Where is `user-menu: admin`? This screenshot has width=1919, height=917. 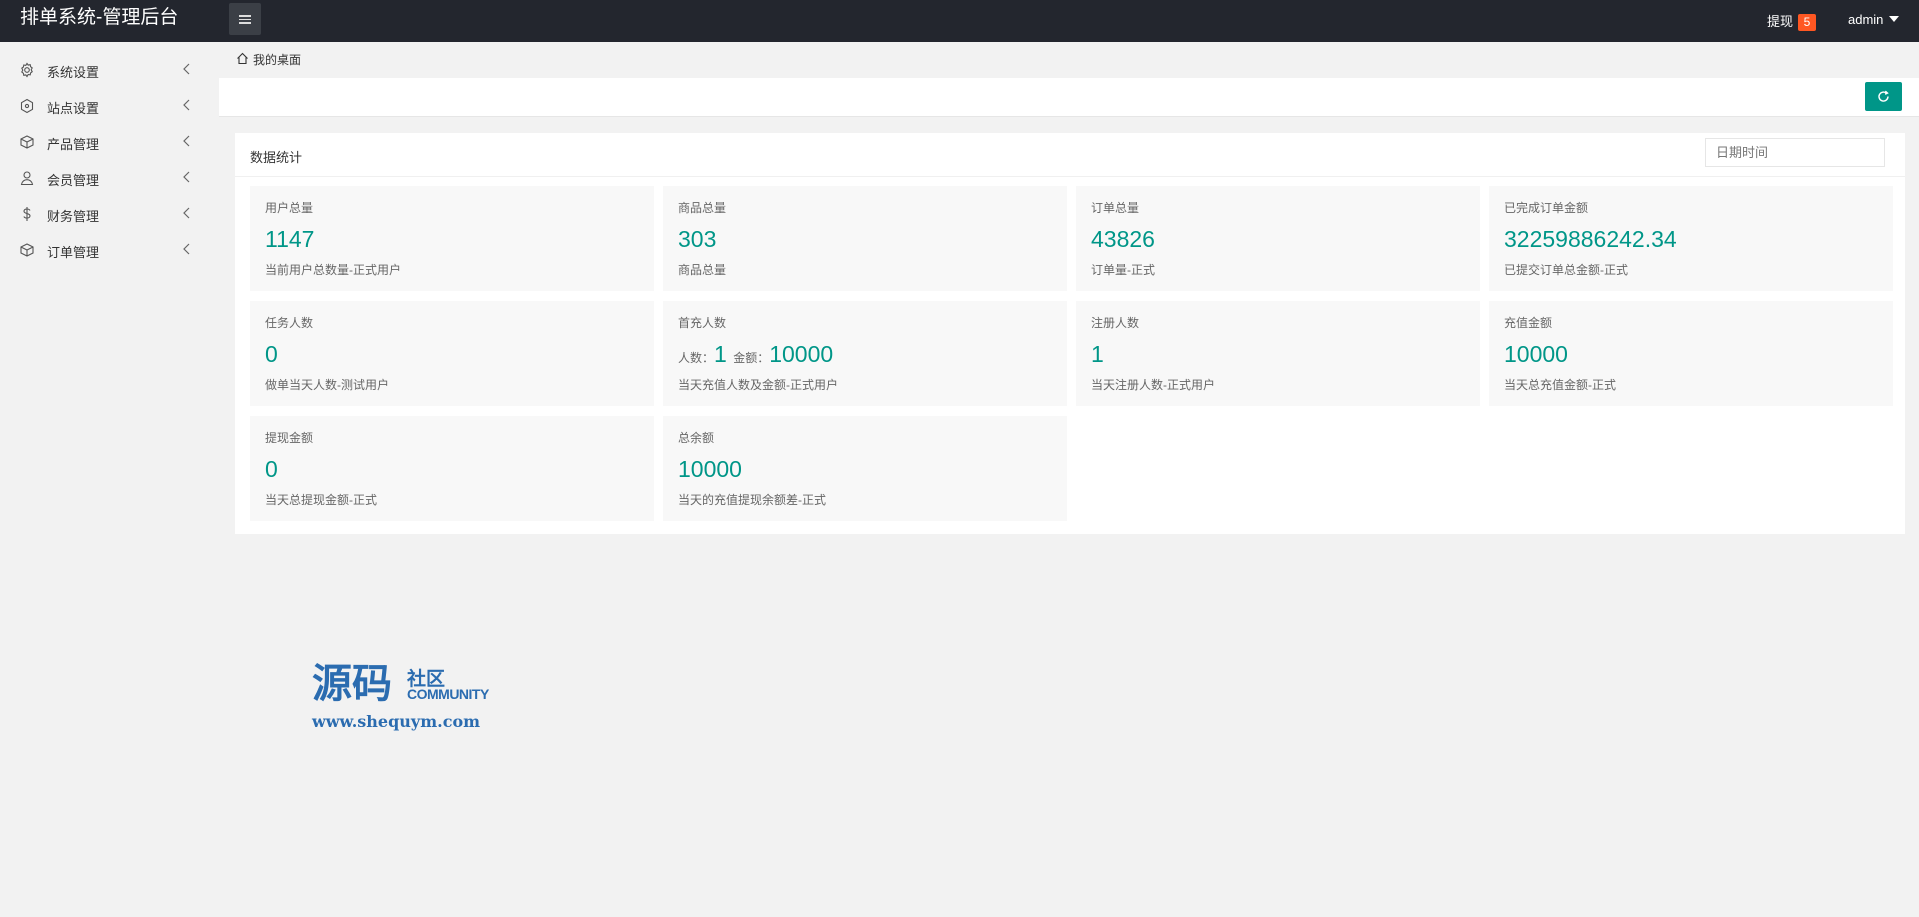 user-menu: admin is located at coordinates (1874, 19).